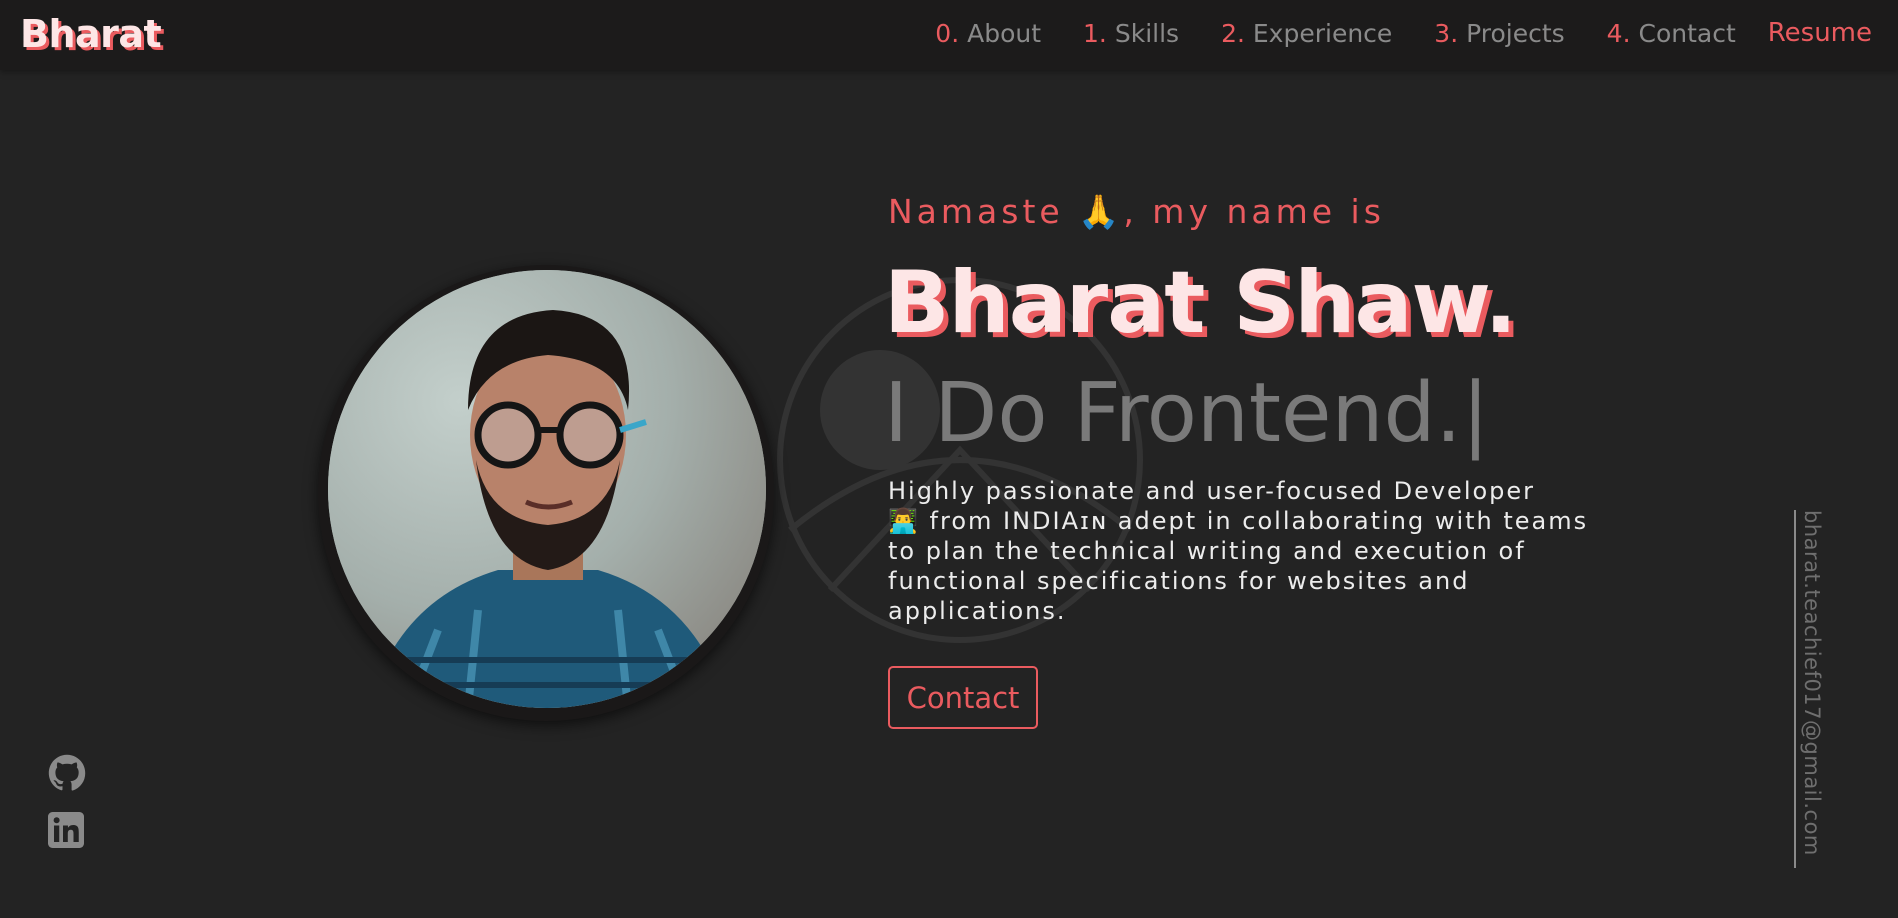  What do you see at coordinates (1795, 689) in the screenshot?
I see `email-divider-line` at bounding box center [1795, 689].